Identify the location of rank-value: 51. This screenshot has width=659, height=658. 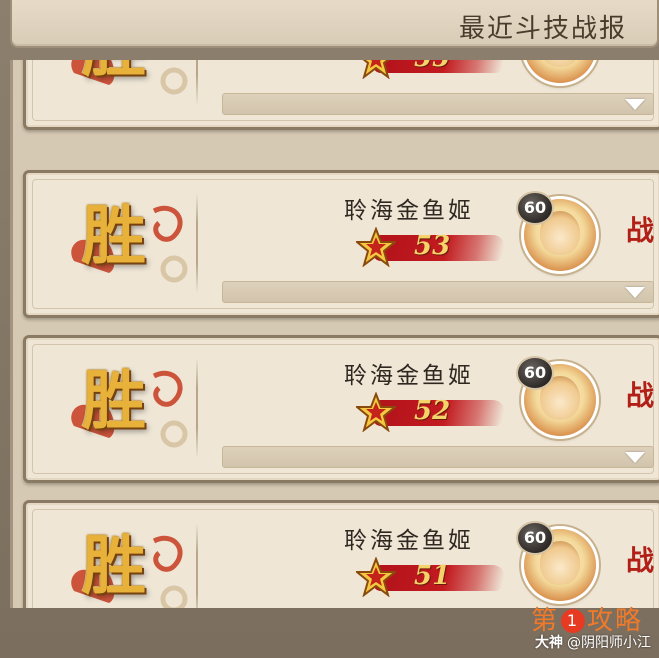
(432, 576).